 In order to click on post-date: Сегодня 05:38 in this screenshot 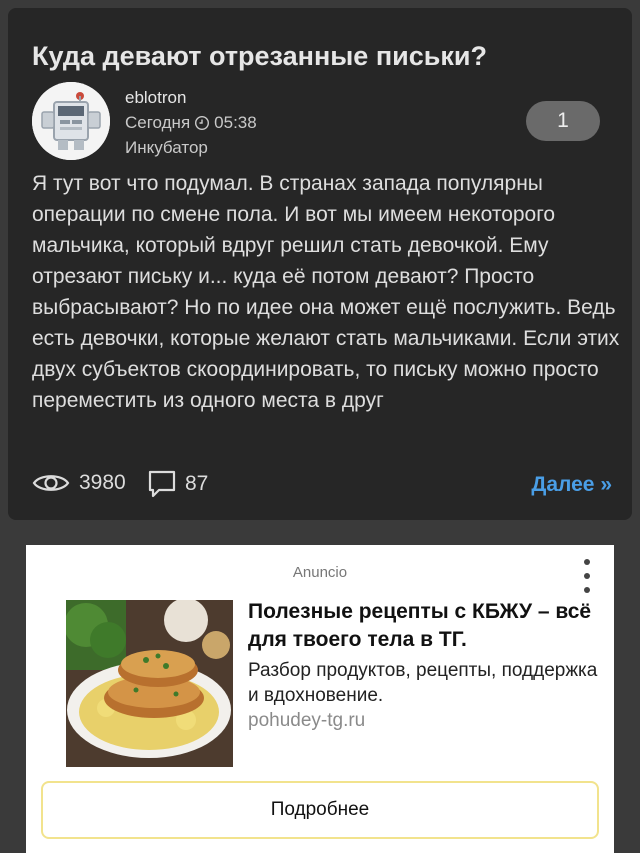, I will do `click(191, 123)`.